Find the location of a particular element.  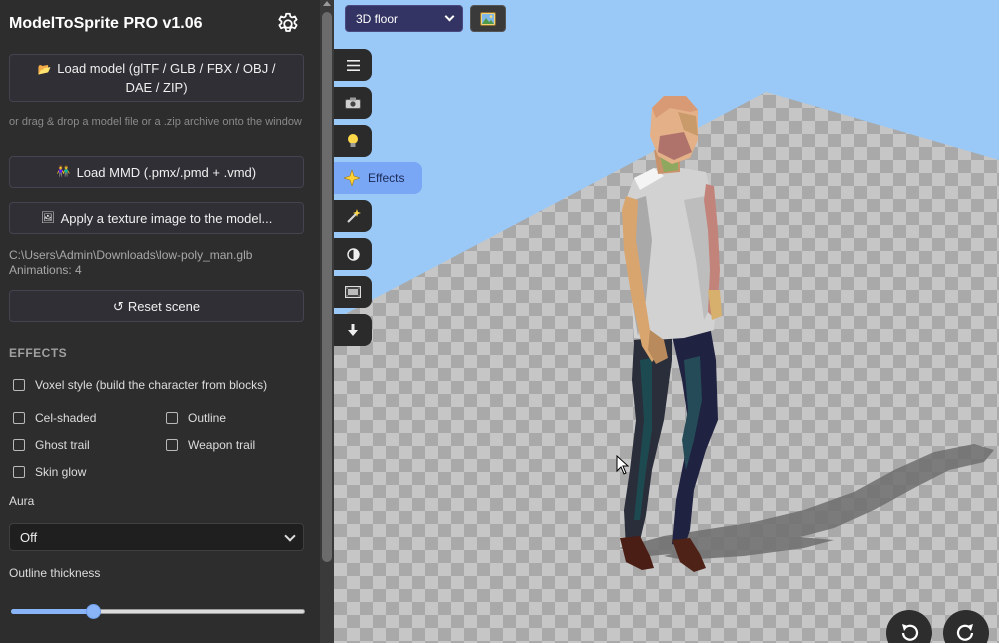

animations-count: Animations: 4 is located at coordinates (45, 270).